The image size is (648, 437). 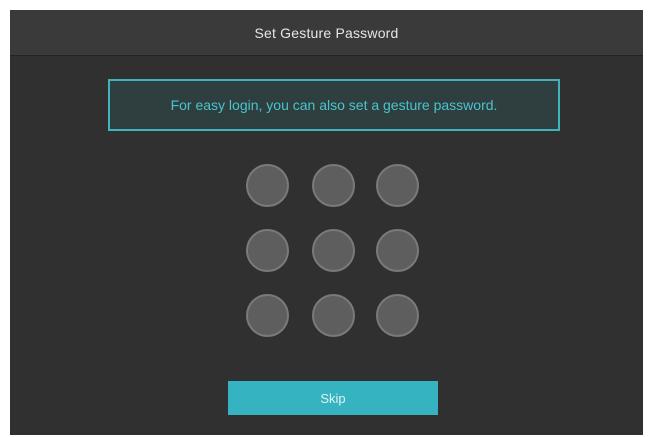 I want to click on dialog-header: Set Gesture Password, so click(x=326, y=33).